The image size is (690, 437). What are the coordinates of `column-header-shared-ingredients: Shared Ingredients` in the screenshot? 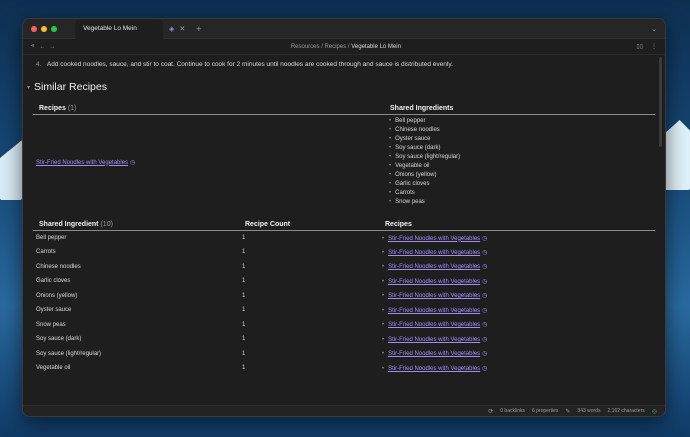 It's located at (519, 109).